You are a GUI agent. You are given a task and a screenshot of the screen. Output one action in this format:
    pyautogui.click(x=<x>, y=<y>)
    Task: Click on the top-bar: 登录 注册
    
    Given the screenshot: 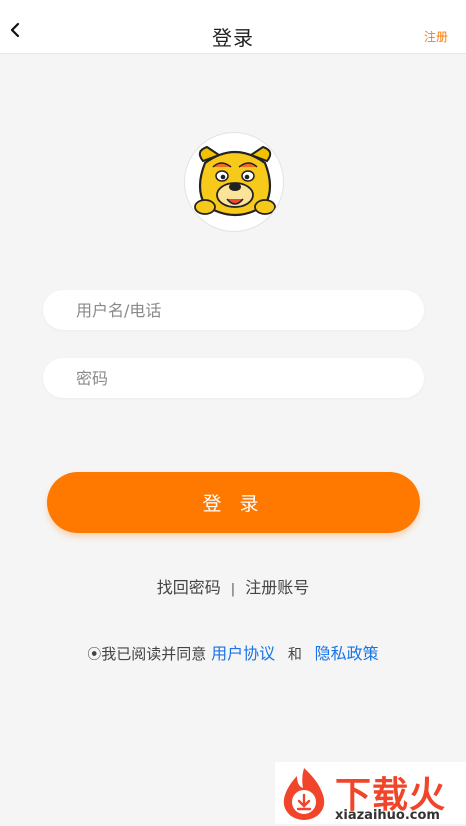 What is the action you would take?
    pyautogui.click(x=233, y=27)
    